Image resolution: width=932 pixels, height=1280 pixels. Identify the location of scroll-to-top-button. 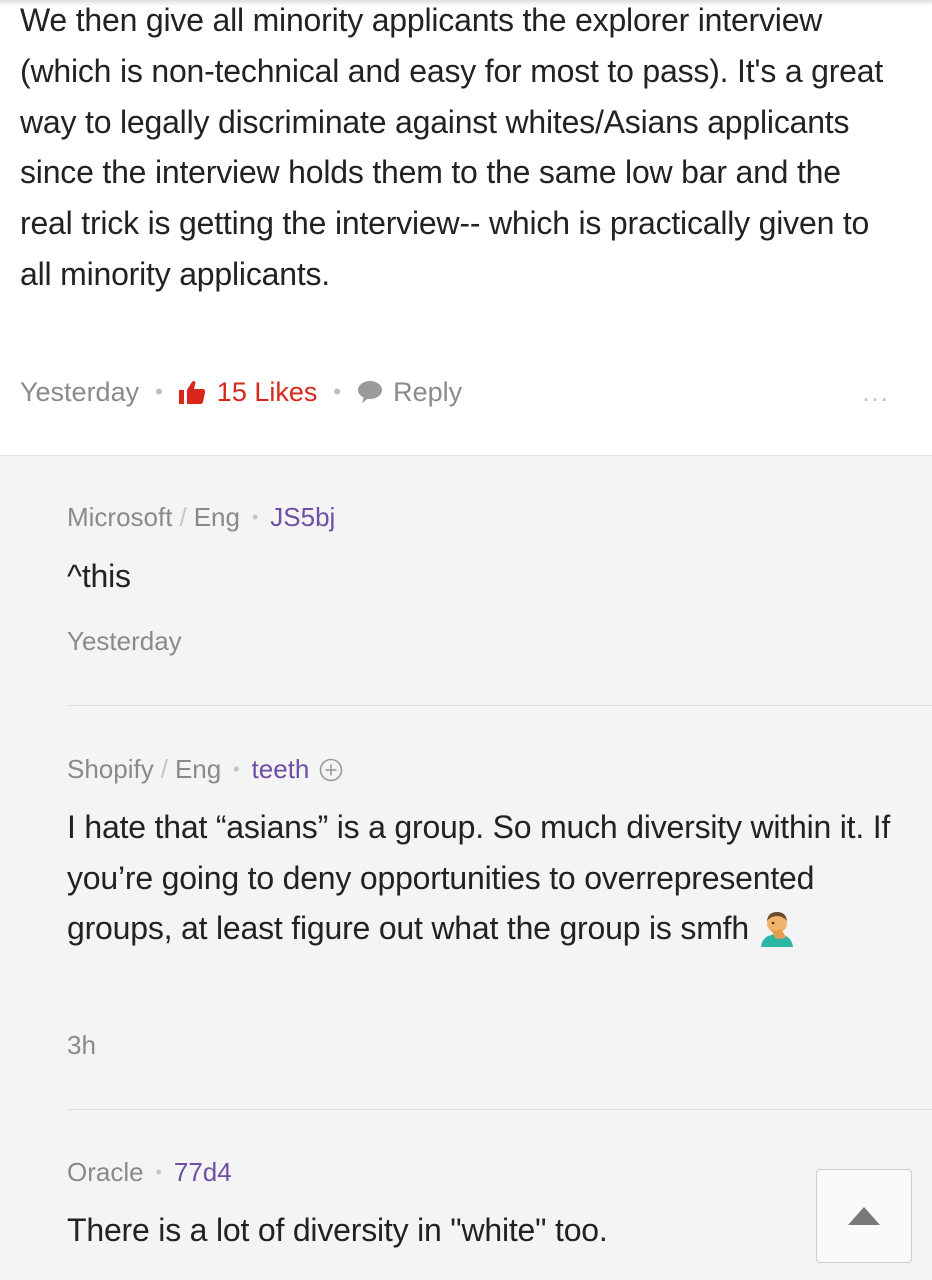
(864, 1216).